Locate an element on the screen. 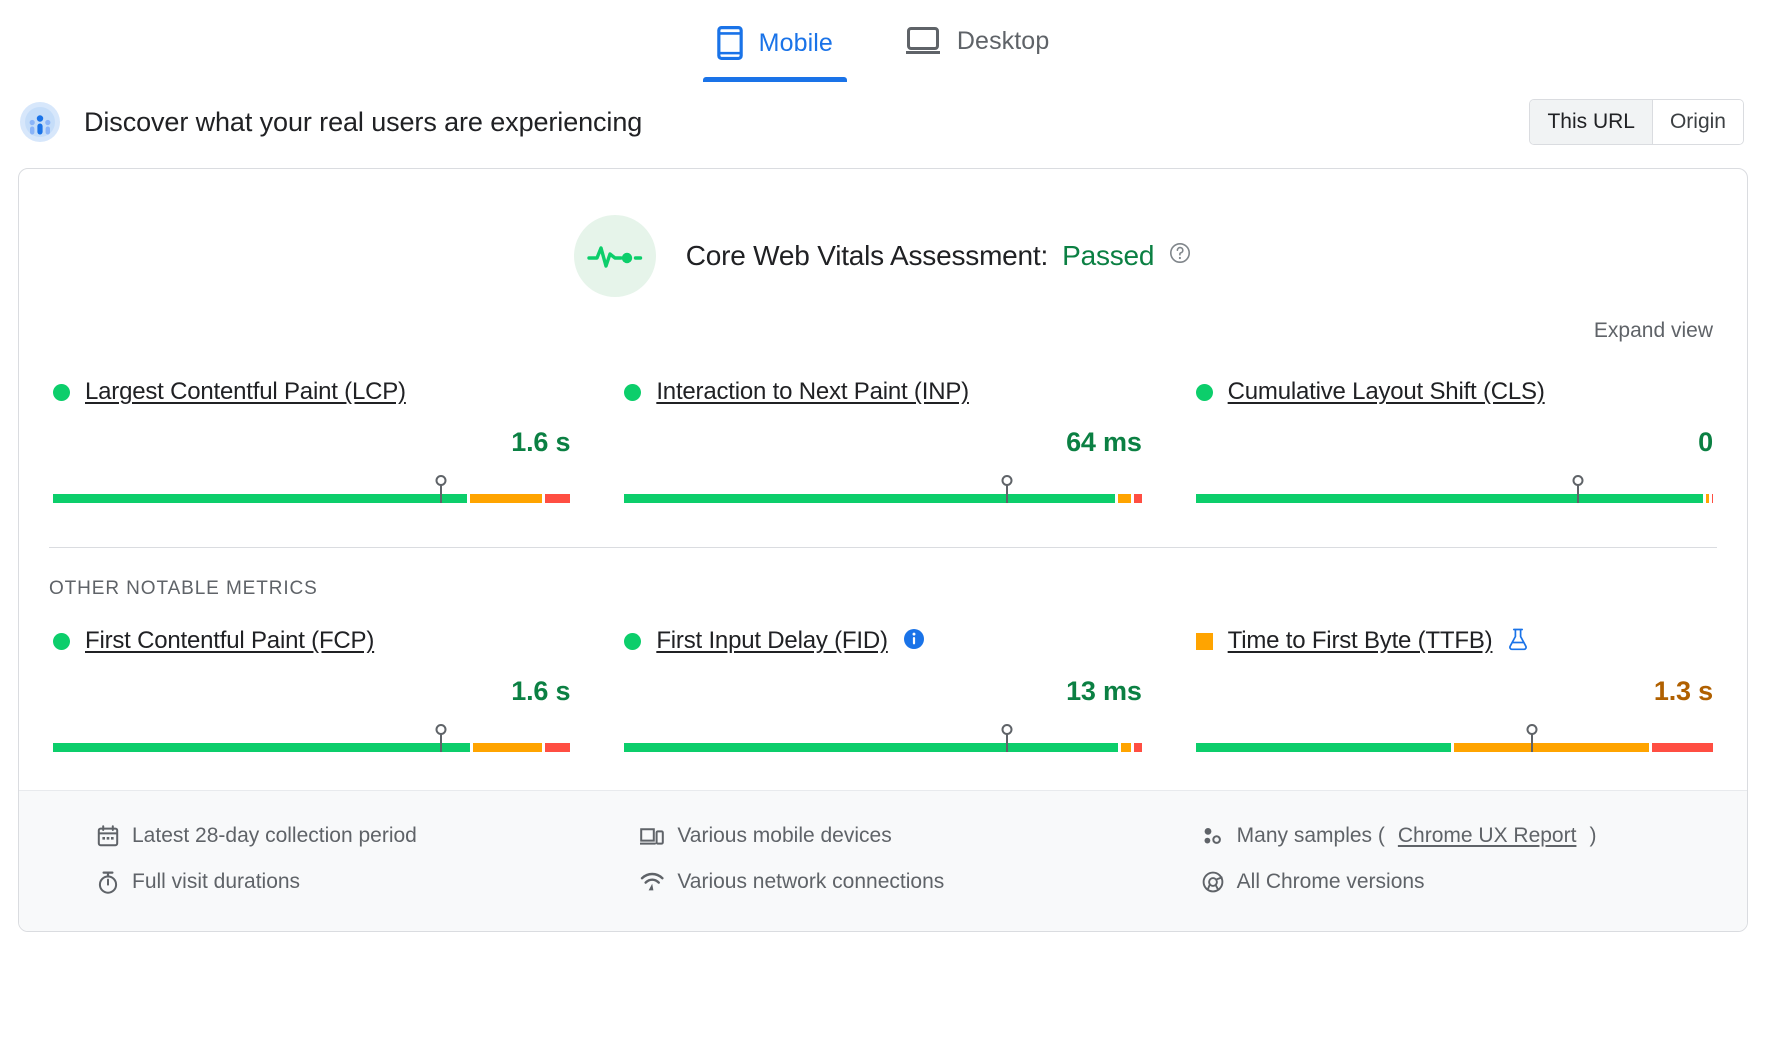 This screenshot has width=1766, height=1064. metric-name-link: Largest Contentful Paint (LCP) is located at coordinates (245, 392).